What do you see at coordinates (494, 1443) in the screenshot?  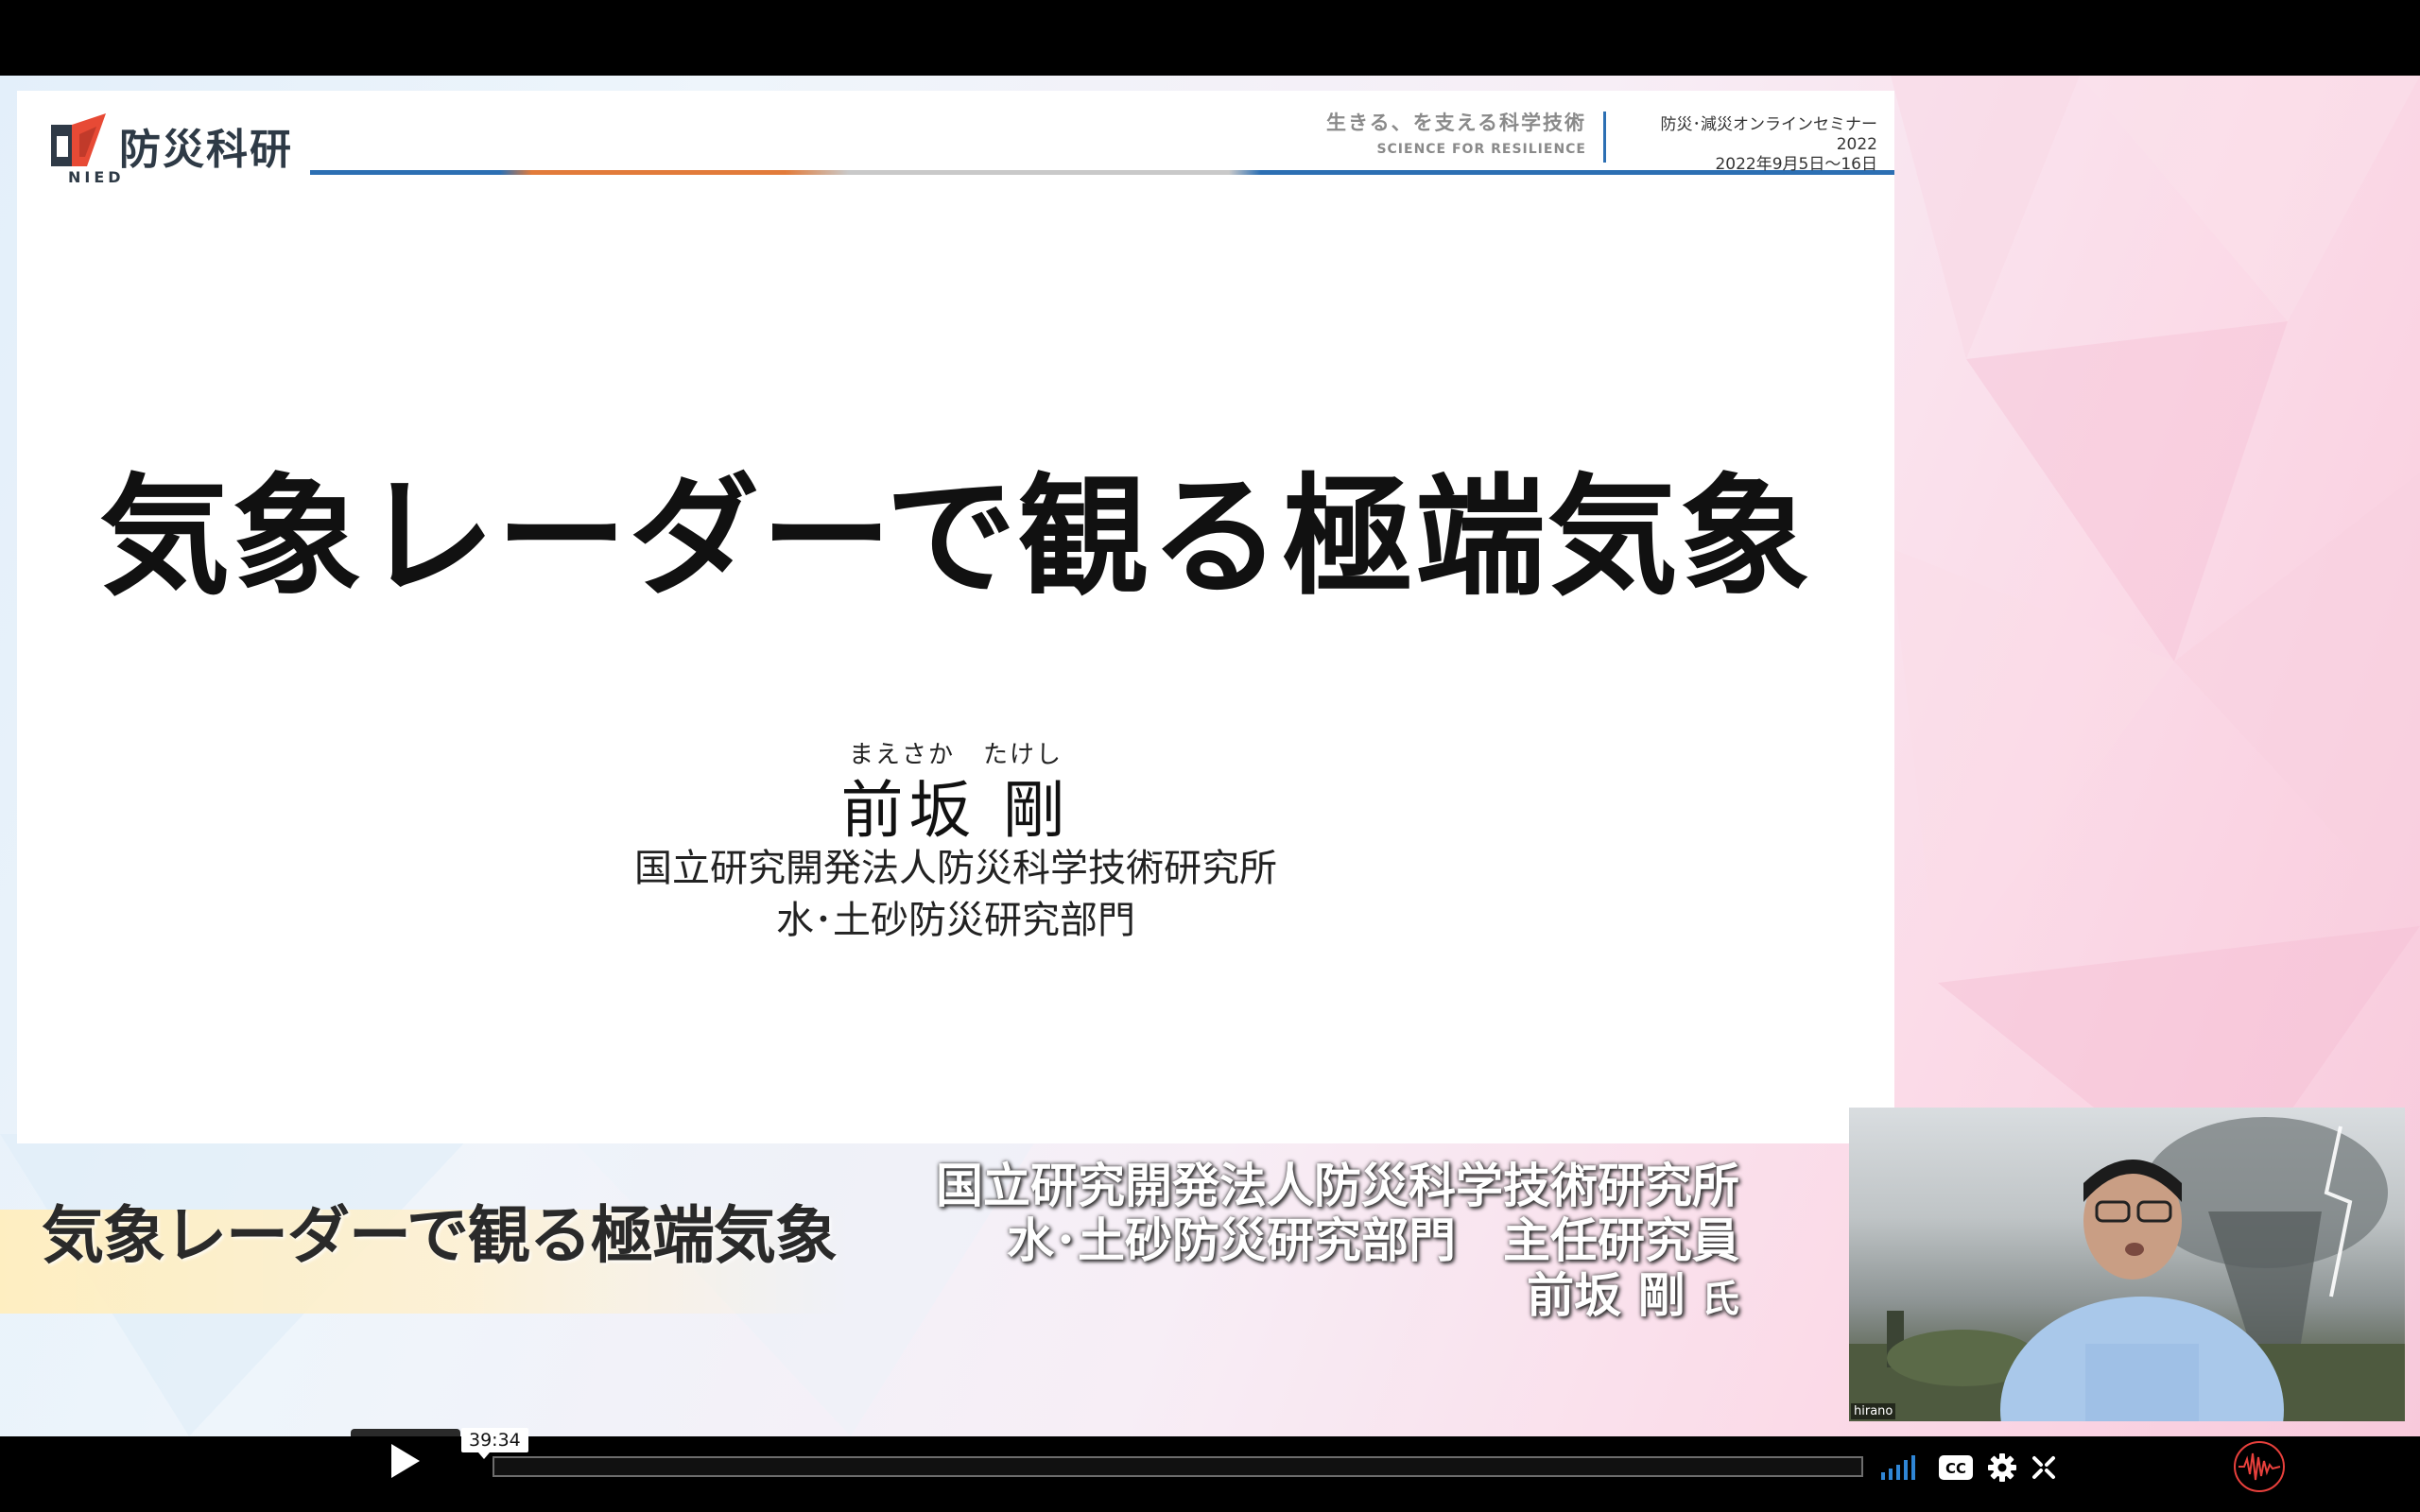 I see `progress-time-tooltip: 39:34` at bounding box center [494, 1443].